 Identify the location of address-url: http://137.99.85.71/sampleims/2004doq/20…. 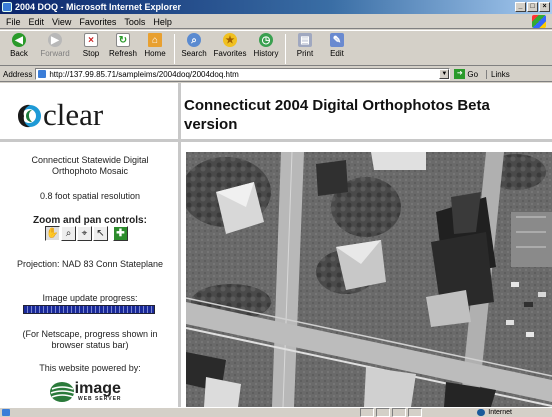
(144, 74).